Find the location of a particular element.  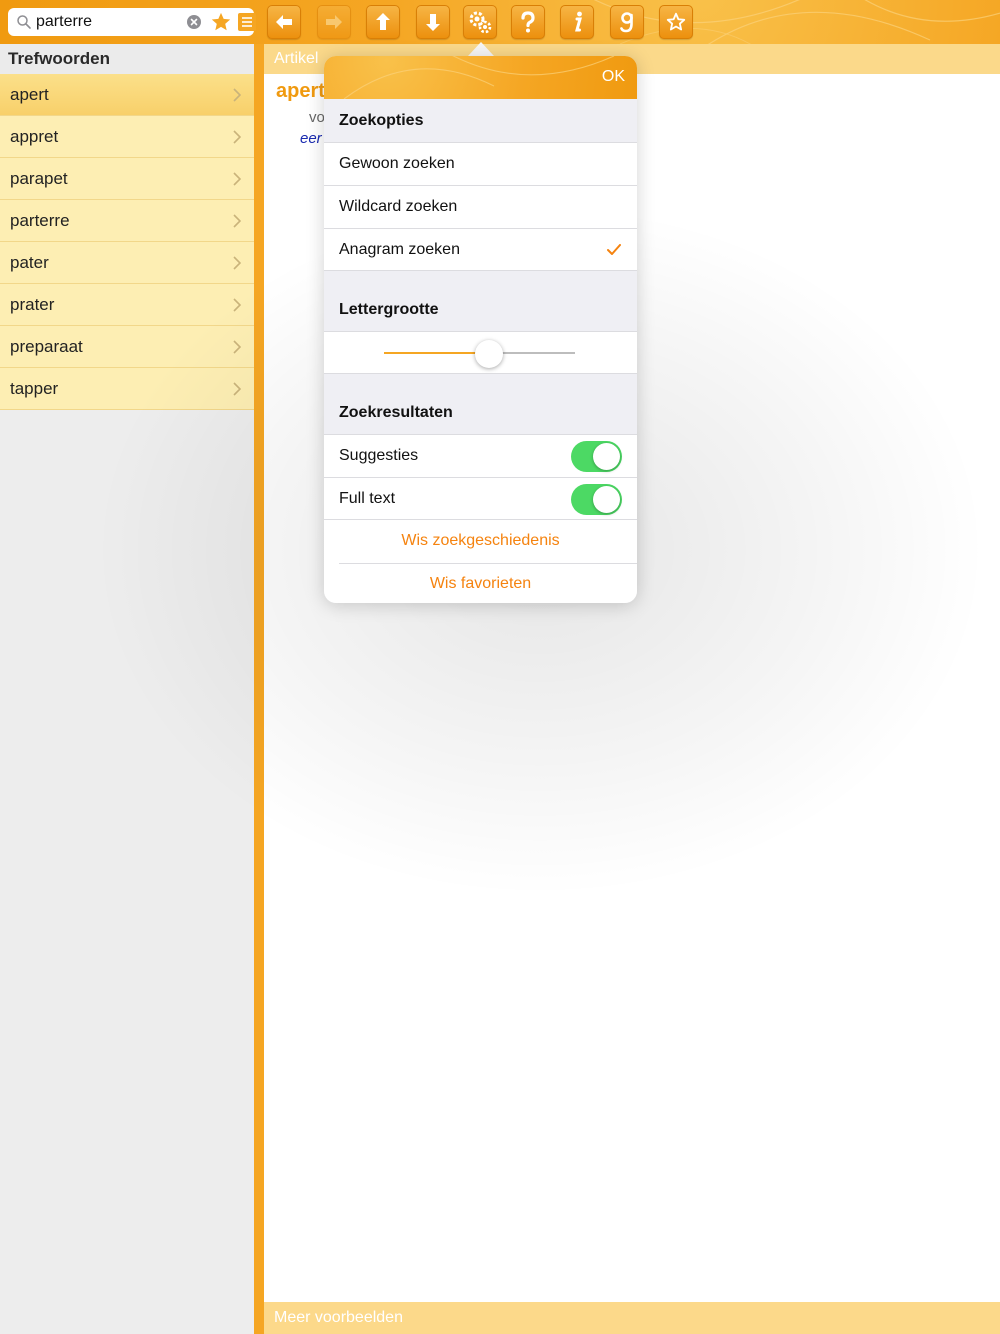

clear-history-button: Wis zoekgeschiedenis is located at coordinates (480, 541).